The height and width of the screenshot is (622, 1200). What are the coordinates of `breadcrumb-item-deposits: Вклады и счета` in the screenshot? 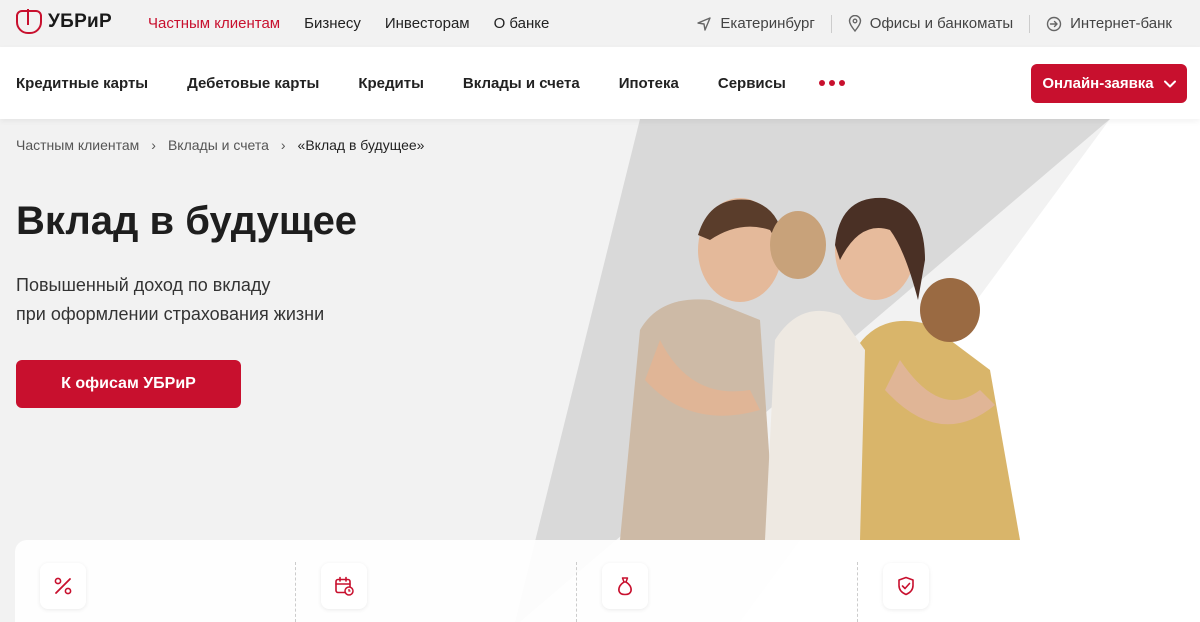 It's located at (218, 145).